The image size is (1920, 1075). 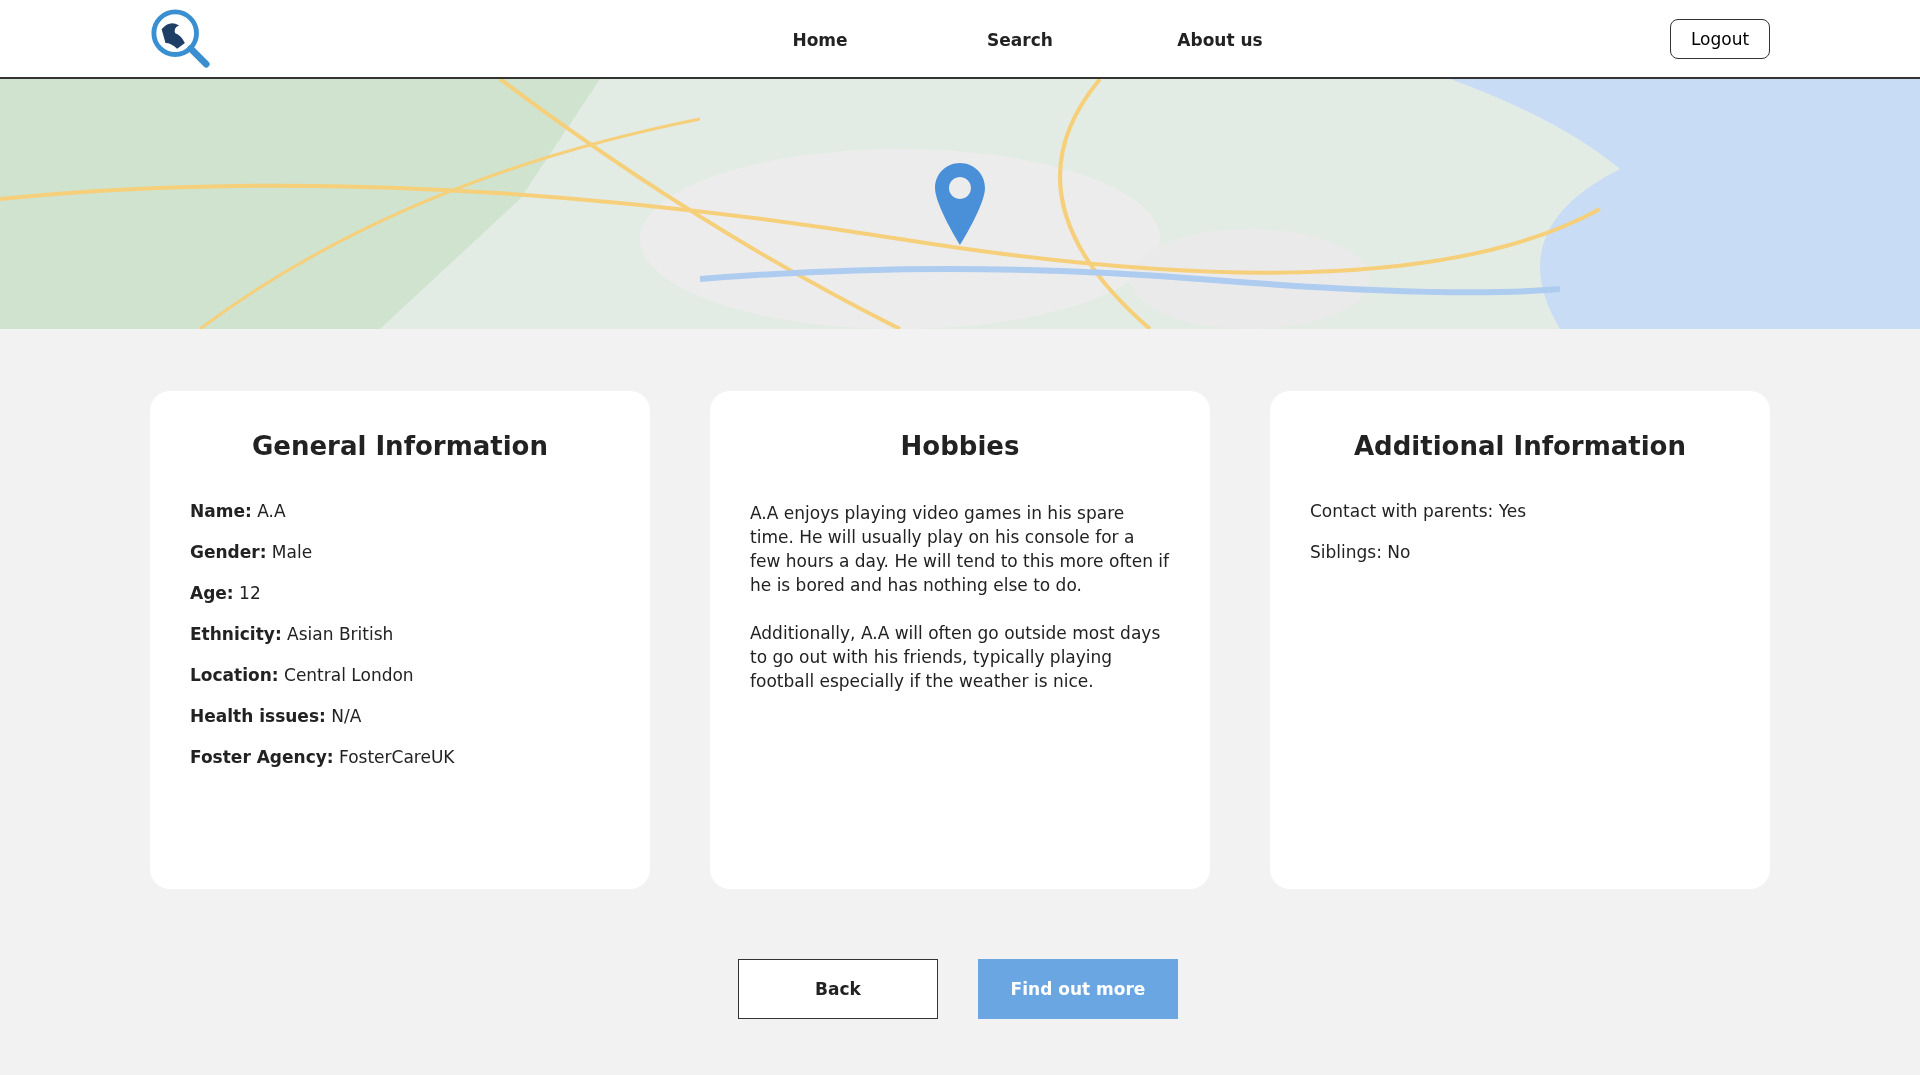 I want to click on nav-link: Home, so click(x=820, y=39).